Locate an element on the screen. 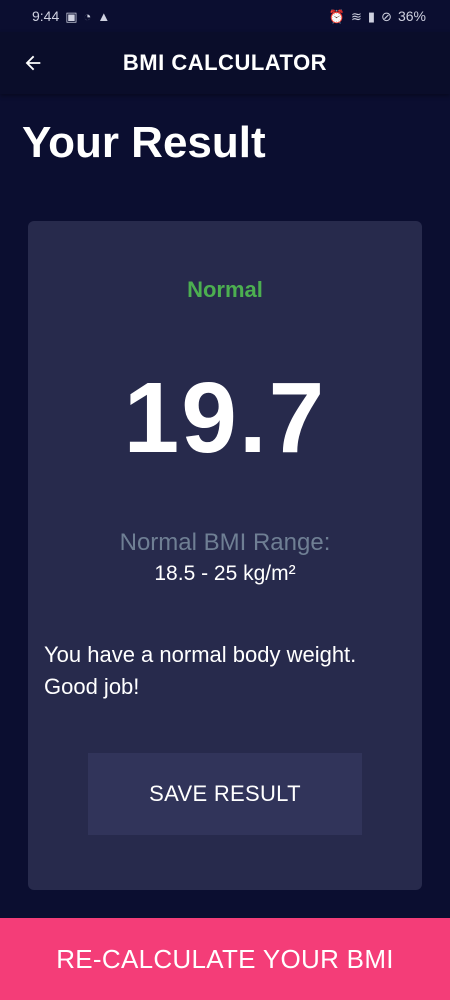 The height and width of the screenshot is (1000, 450). status-bar: 9:44 ▣ ◔ ▲ ⏰ ≋ ▮ ⊘ 36% is located at coordinates (225, 16).